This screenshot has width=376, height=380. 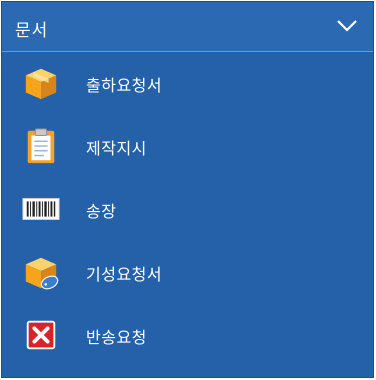 I want to click on clipboard-icon, so click(x=41, y=146).